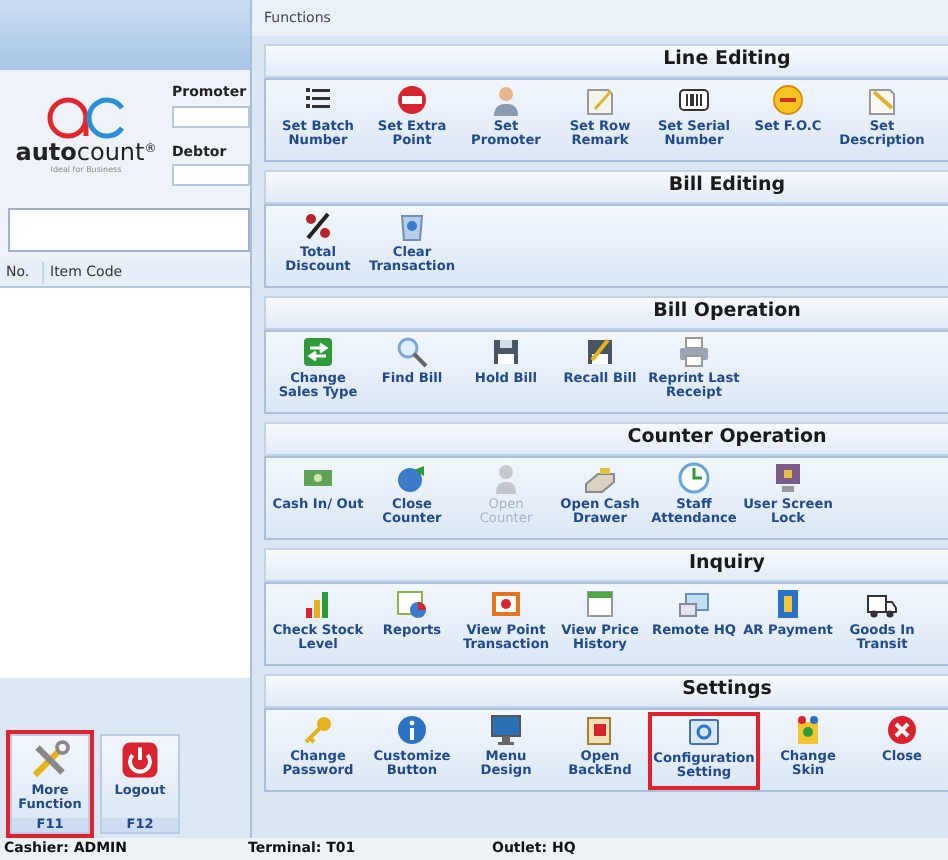 The image size is (948, 860). What do you see at coordinates (129, 230) in the screenshot?
I see `item-input-field` at bounding box center [129, 230].